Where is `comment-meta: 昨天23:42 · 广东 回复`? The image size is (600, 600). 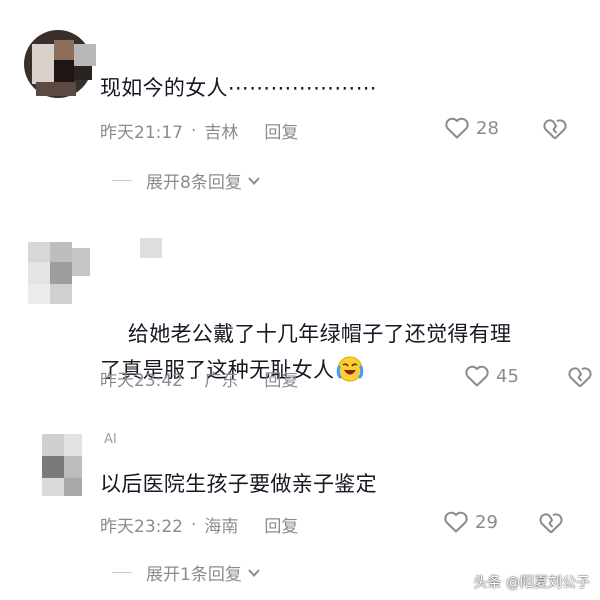
comment-meta: 昨天23:42 · 广东 回复 is located at coordinates (199, 379).